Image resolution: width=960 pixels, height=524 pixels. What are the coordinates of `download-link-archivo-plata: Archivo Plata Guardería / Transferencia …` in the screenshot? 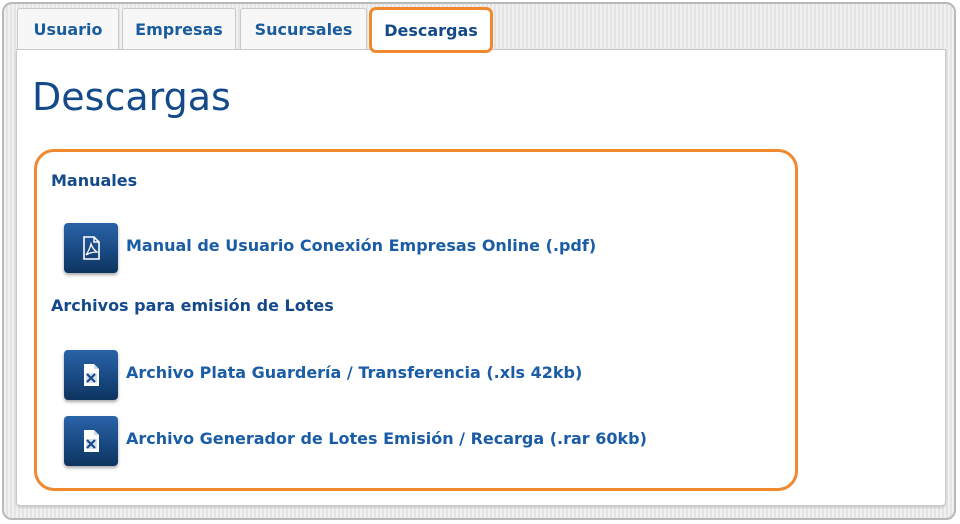 It's located at (354, 372).